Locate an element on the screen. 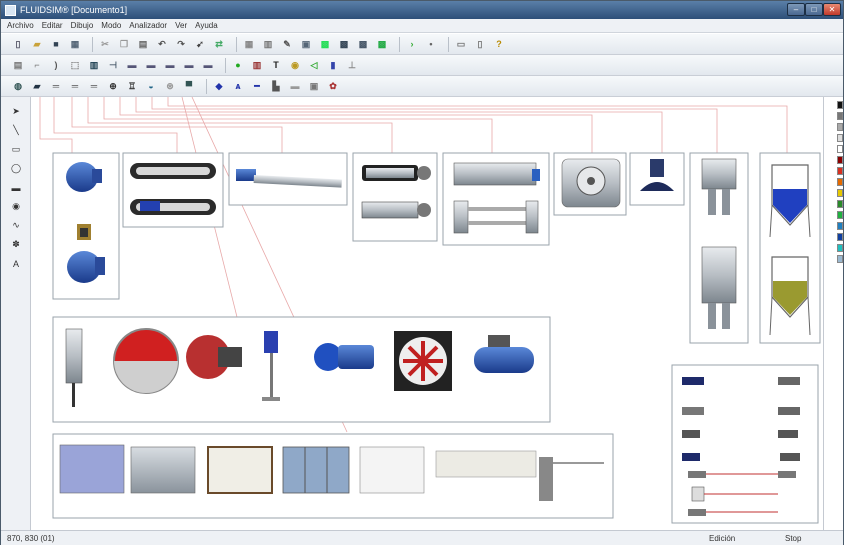  axial-fan-icon is located at coordinates (423, 361).